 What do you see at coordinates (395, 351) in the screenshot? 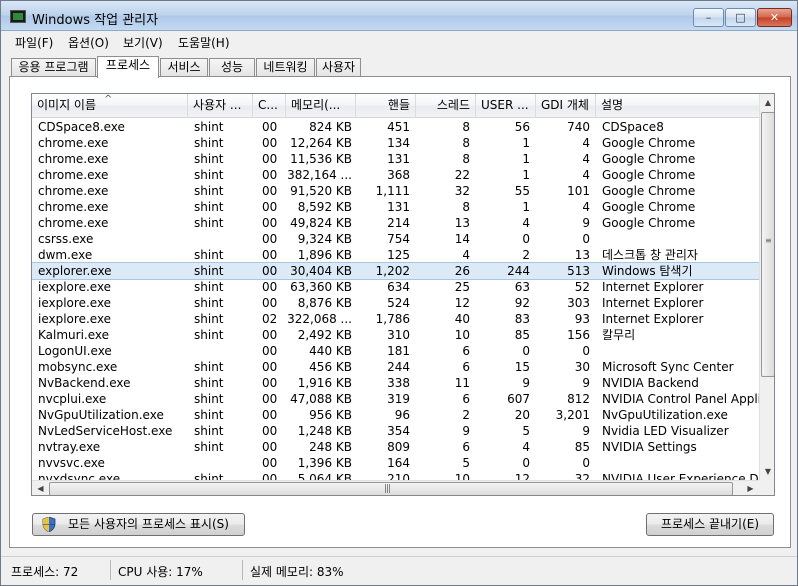
I see `process-row: LogonUI.exe 00 440 KB 181 6 0 0` at bounding box center [395, 351].